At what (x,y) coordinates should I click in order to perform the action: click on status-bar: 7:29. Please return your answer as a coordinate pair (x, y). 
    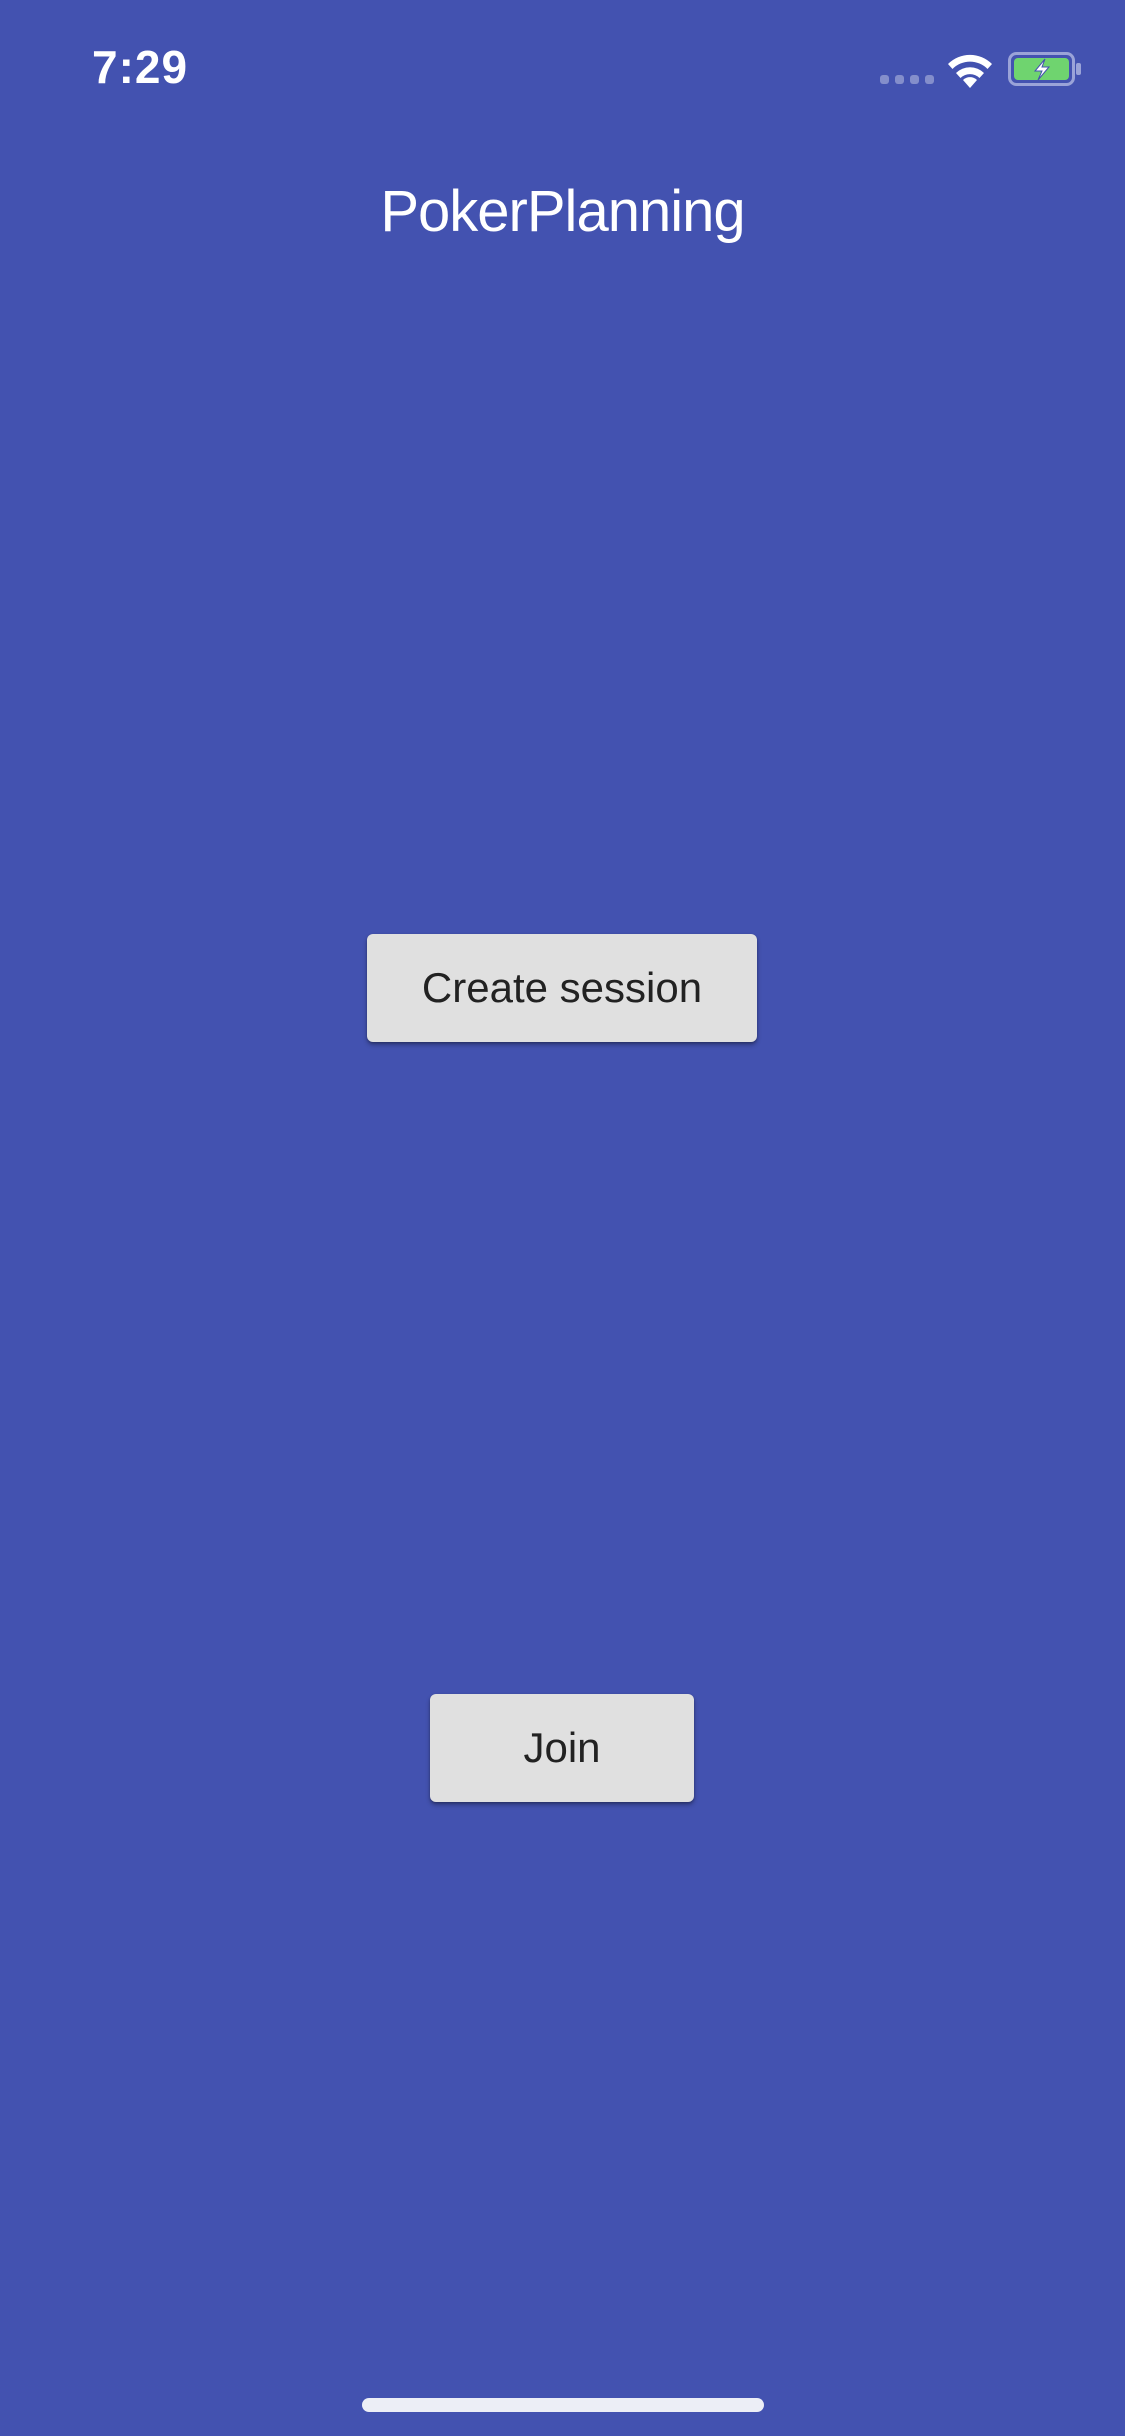
    Looking at the image, I should click on (562, 70).